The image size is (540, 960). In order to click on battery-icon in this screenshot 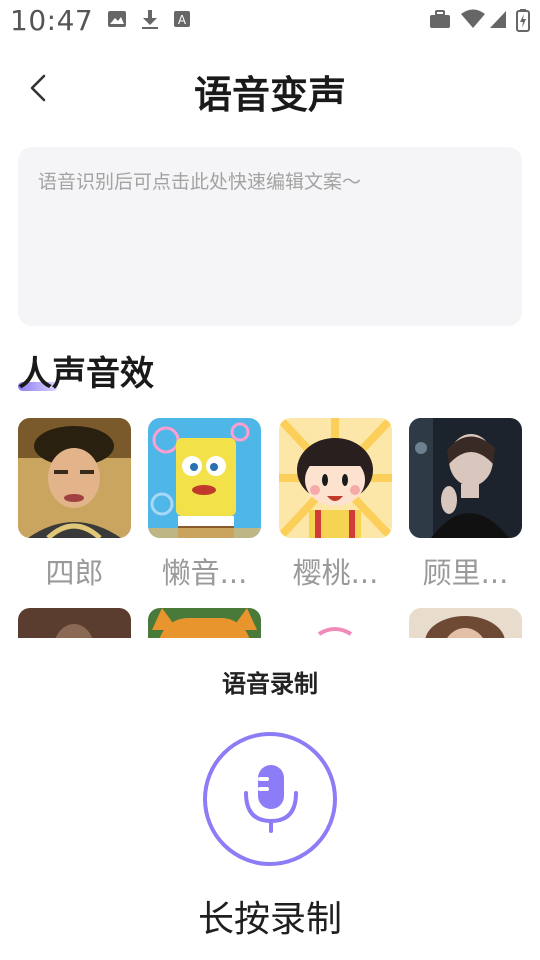, I will do `click(523, 20)`.